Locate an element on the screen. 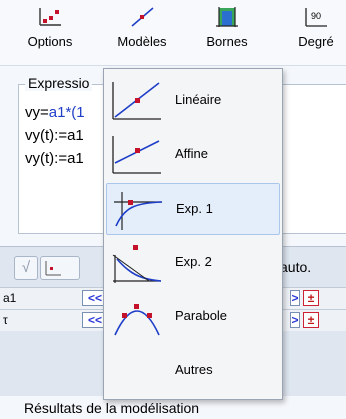 Image resolution: width=346 pixels, height=419 pixels. affine-model-icon is located at coordinates (136, 155).